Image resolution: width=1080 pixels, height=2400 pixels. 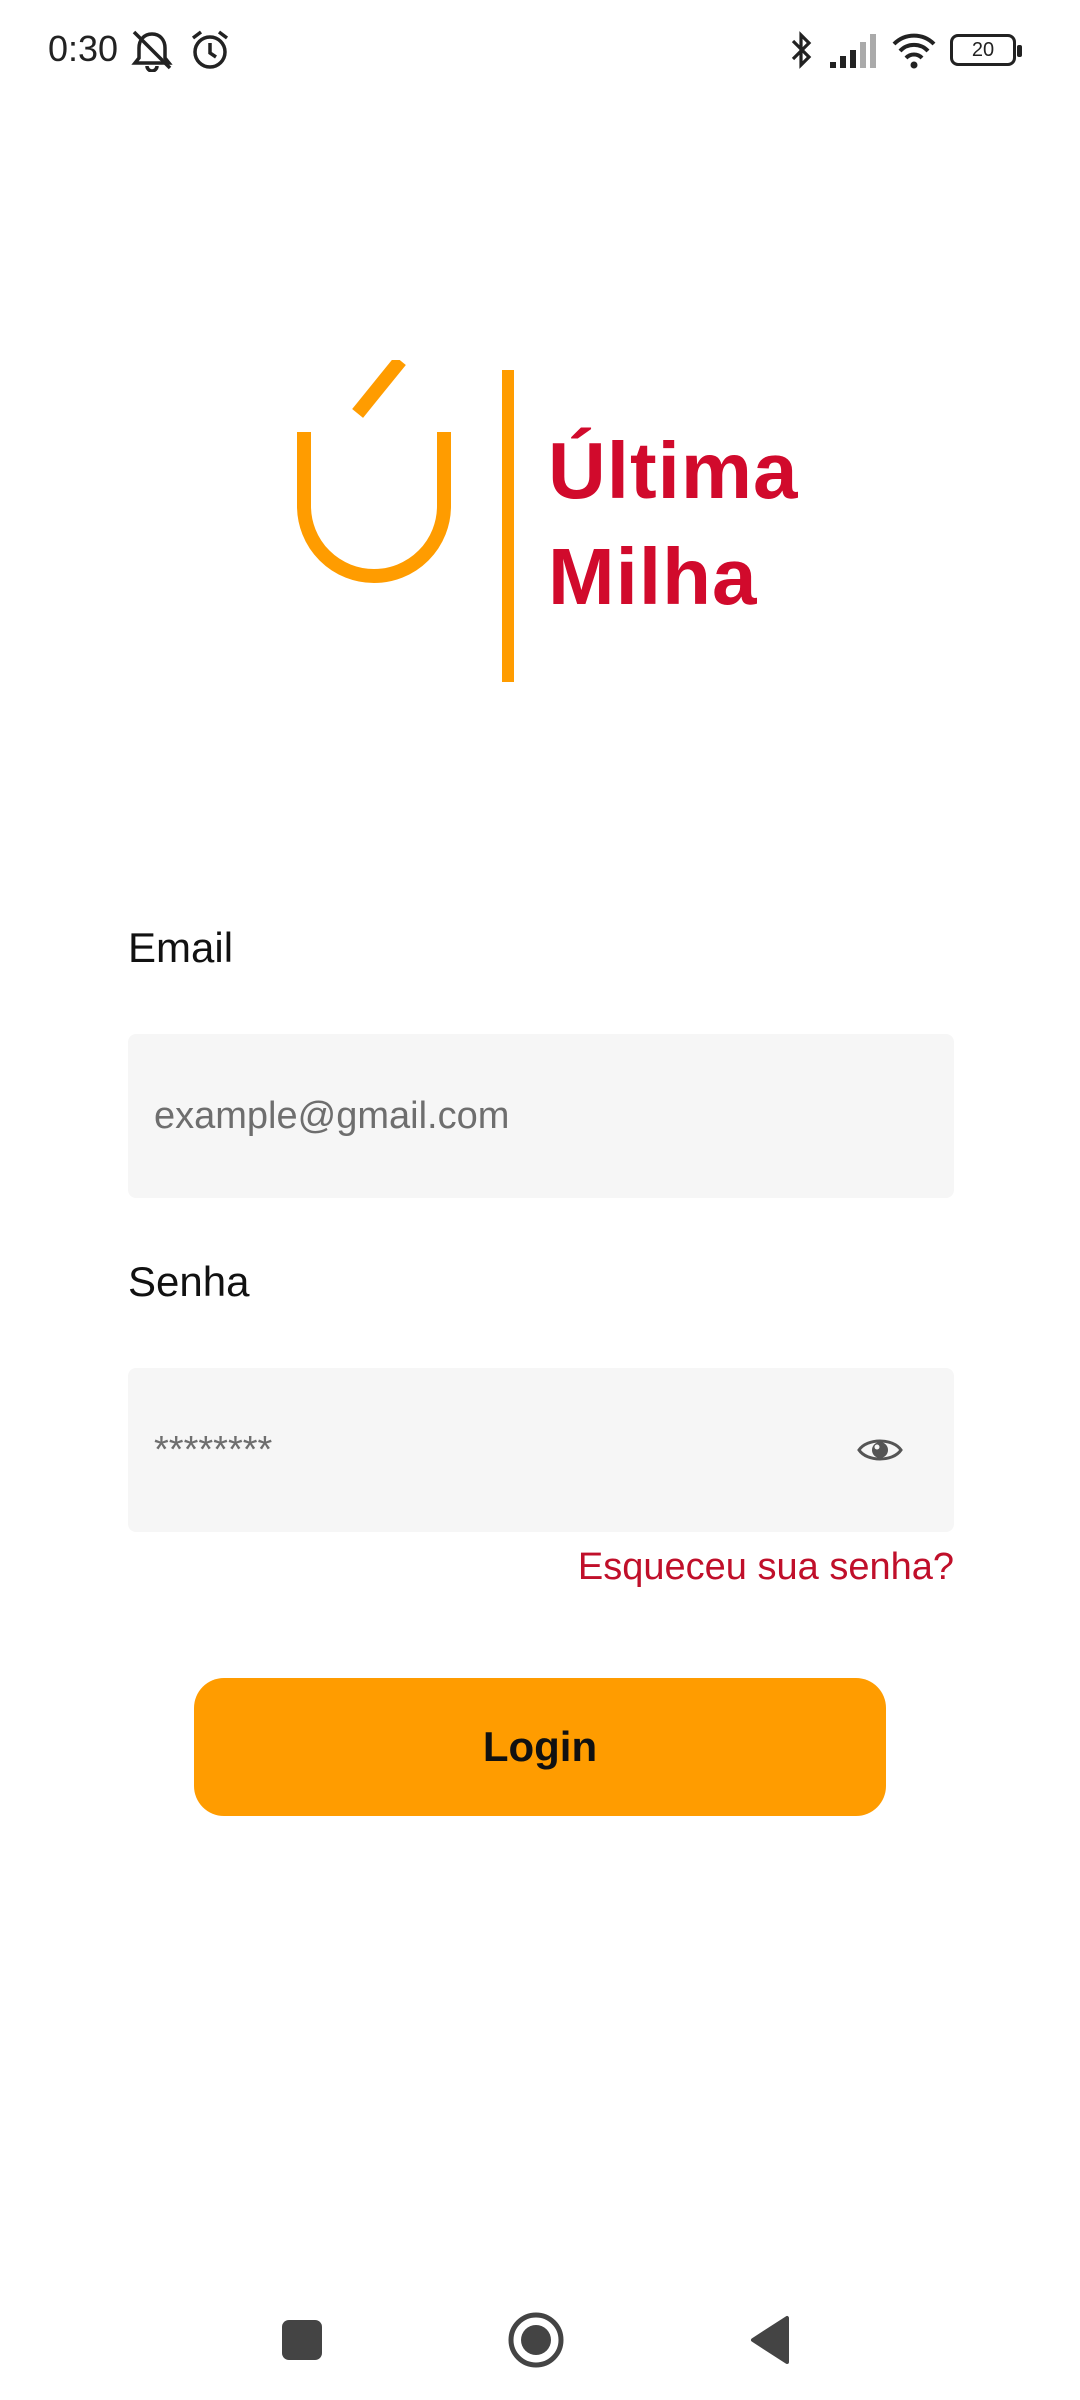 What do you see at coordinates (504, 1450) in the screenshot?
I see `password-input` at bounding box center [504, 1450].